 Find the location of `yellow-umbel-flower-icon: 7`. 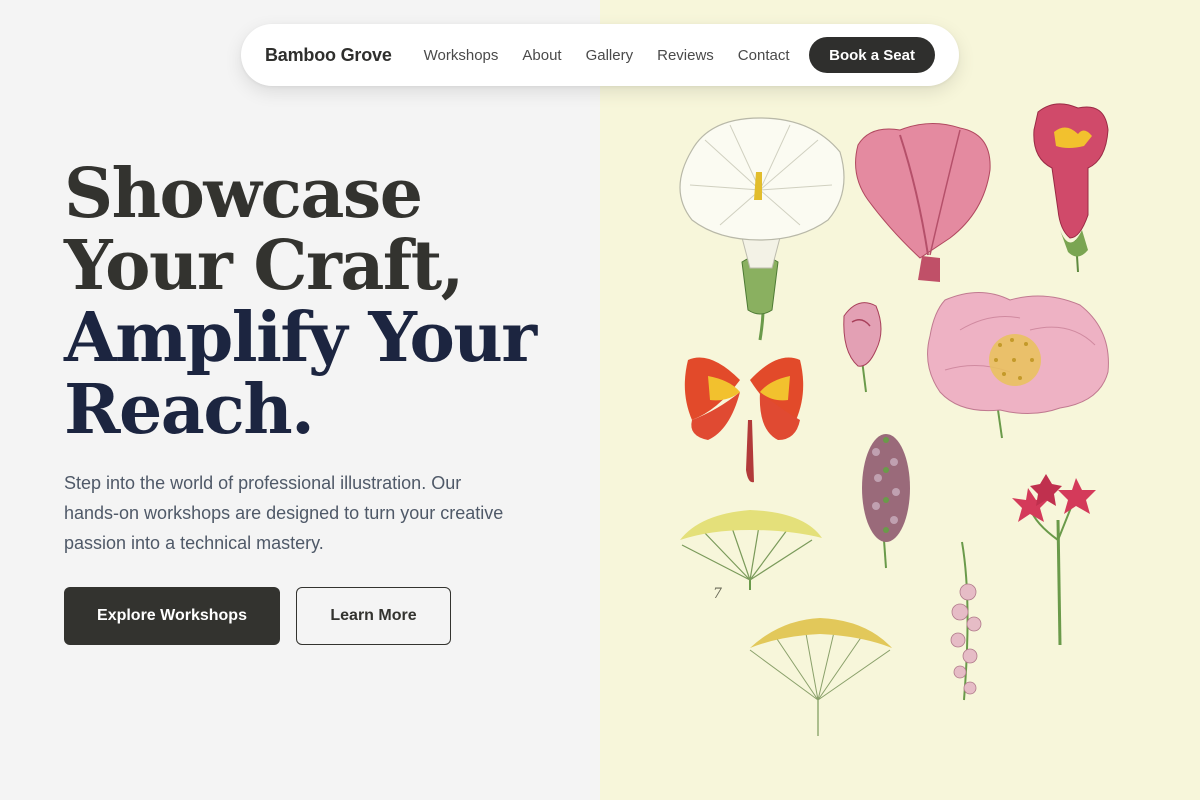

yellow-umbel-flower-icon: 7 is located at coordinates (751, 556).